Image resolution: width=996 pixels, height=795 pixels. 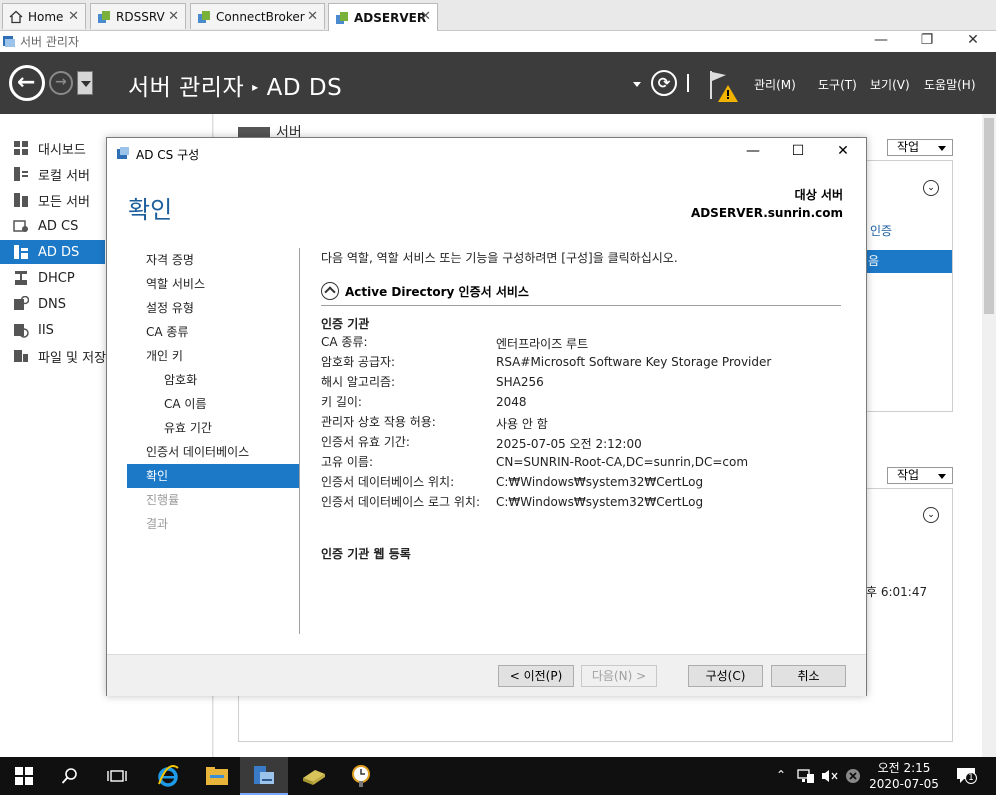 I want to click on property-value: SHA256, so click(x=520, y=382).